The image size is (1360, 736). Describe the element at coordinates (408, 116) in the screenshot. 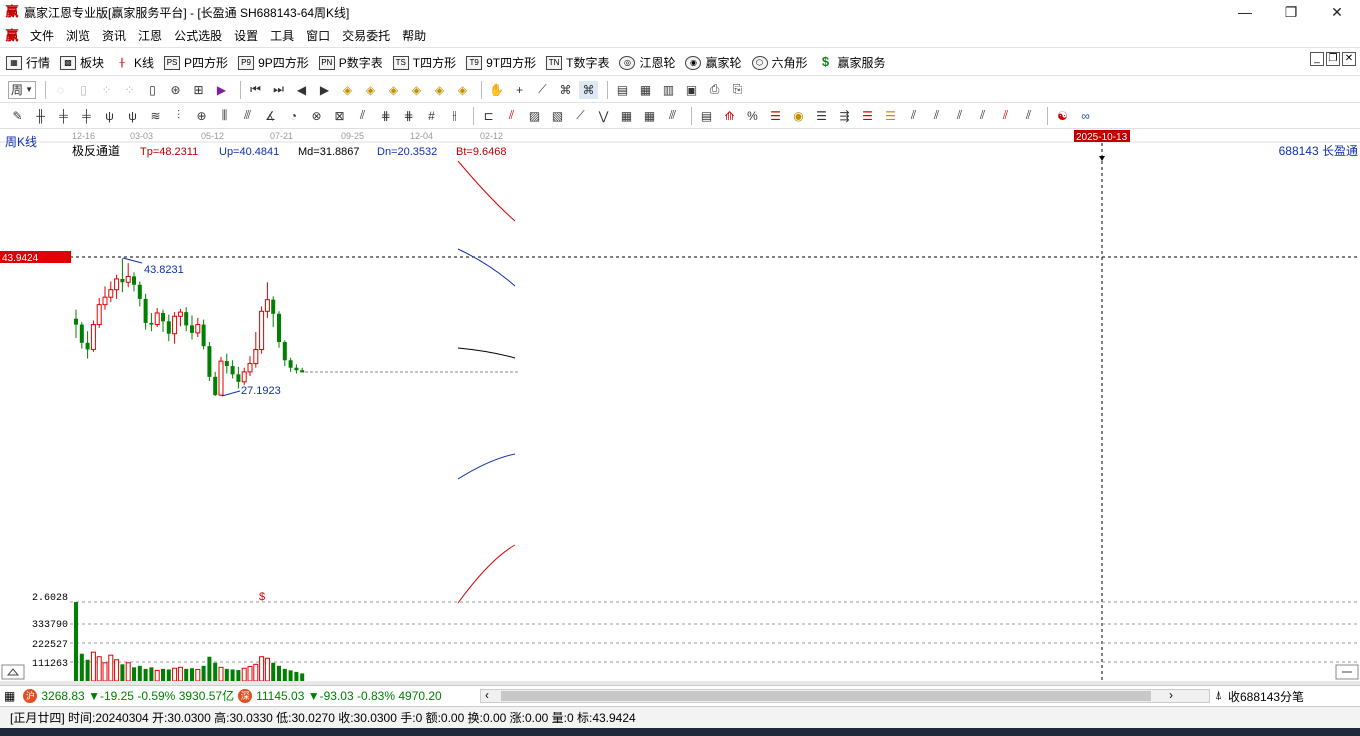

I see `ladder2-icon: ⋕` at that location.